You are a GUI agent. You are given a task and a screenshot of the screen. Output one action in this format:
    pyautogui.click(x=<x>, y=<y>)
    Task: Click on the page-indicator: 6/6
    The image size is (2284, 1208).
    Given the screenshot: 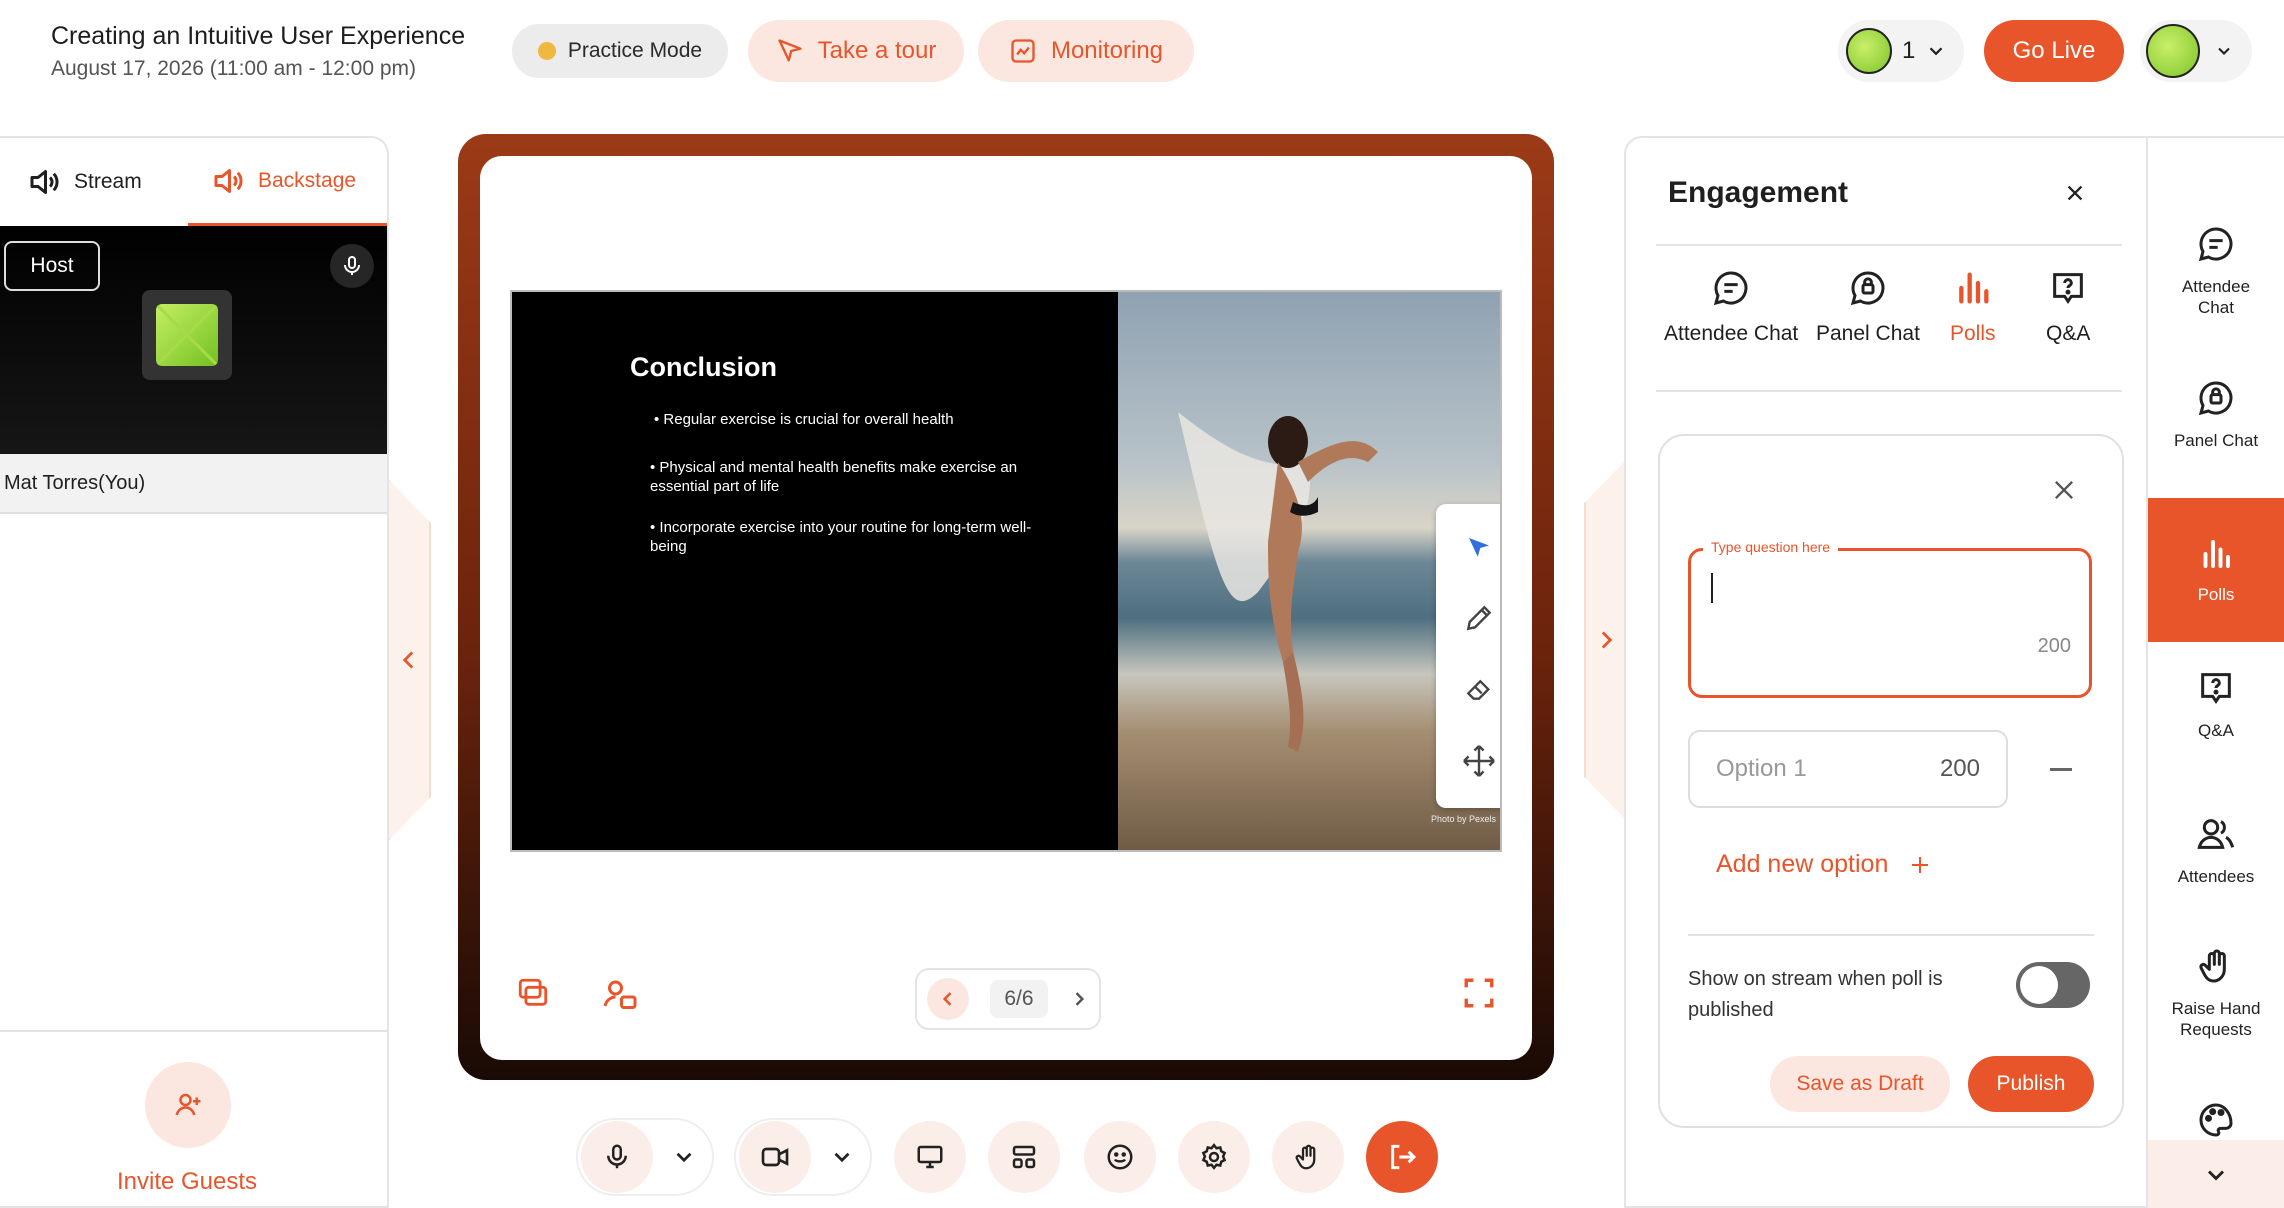 What is the action you would take?
    pyautogui.click(x=1018, y=999)
    